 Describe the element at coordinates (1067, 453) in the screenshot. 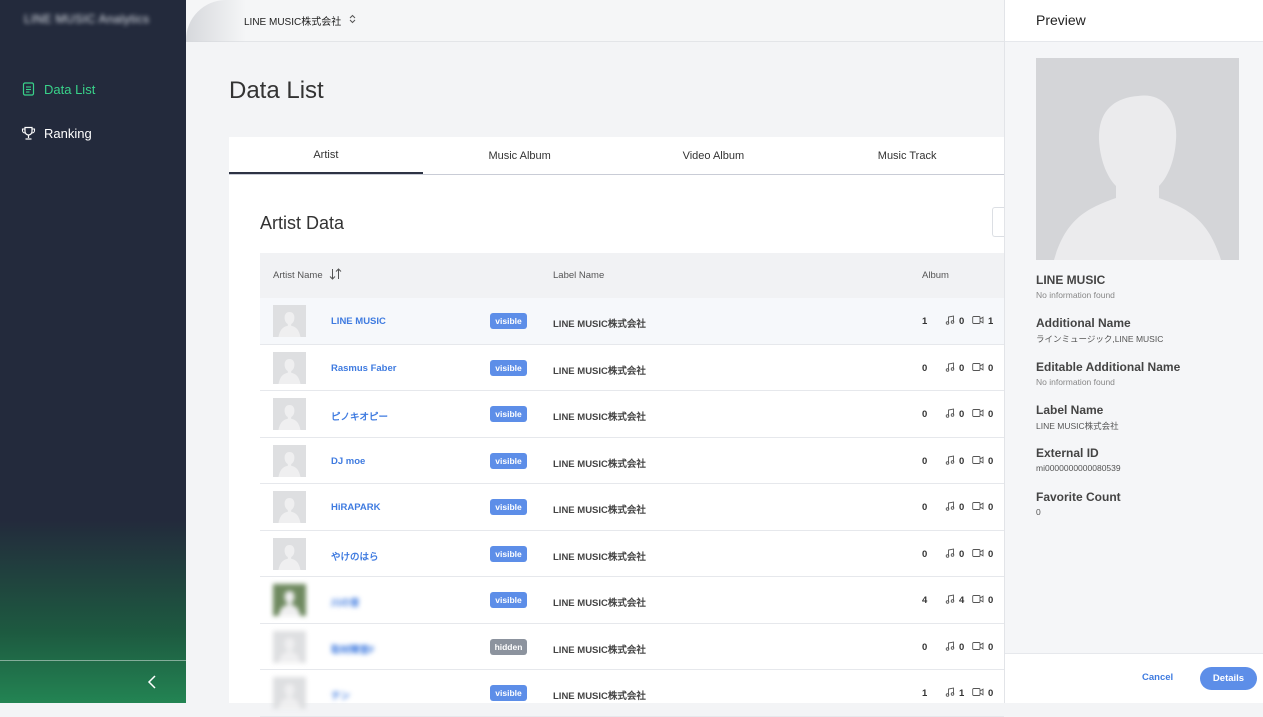

I see `field-title: External ID` at that location.